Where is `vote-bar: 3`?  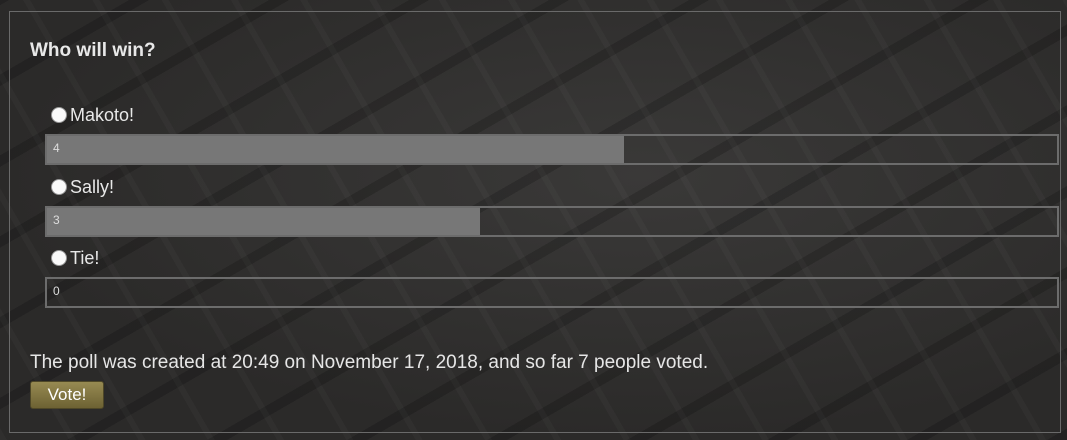 vote-bar: 3 is located at coordinates (552, 221).